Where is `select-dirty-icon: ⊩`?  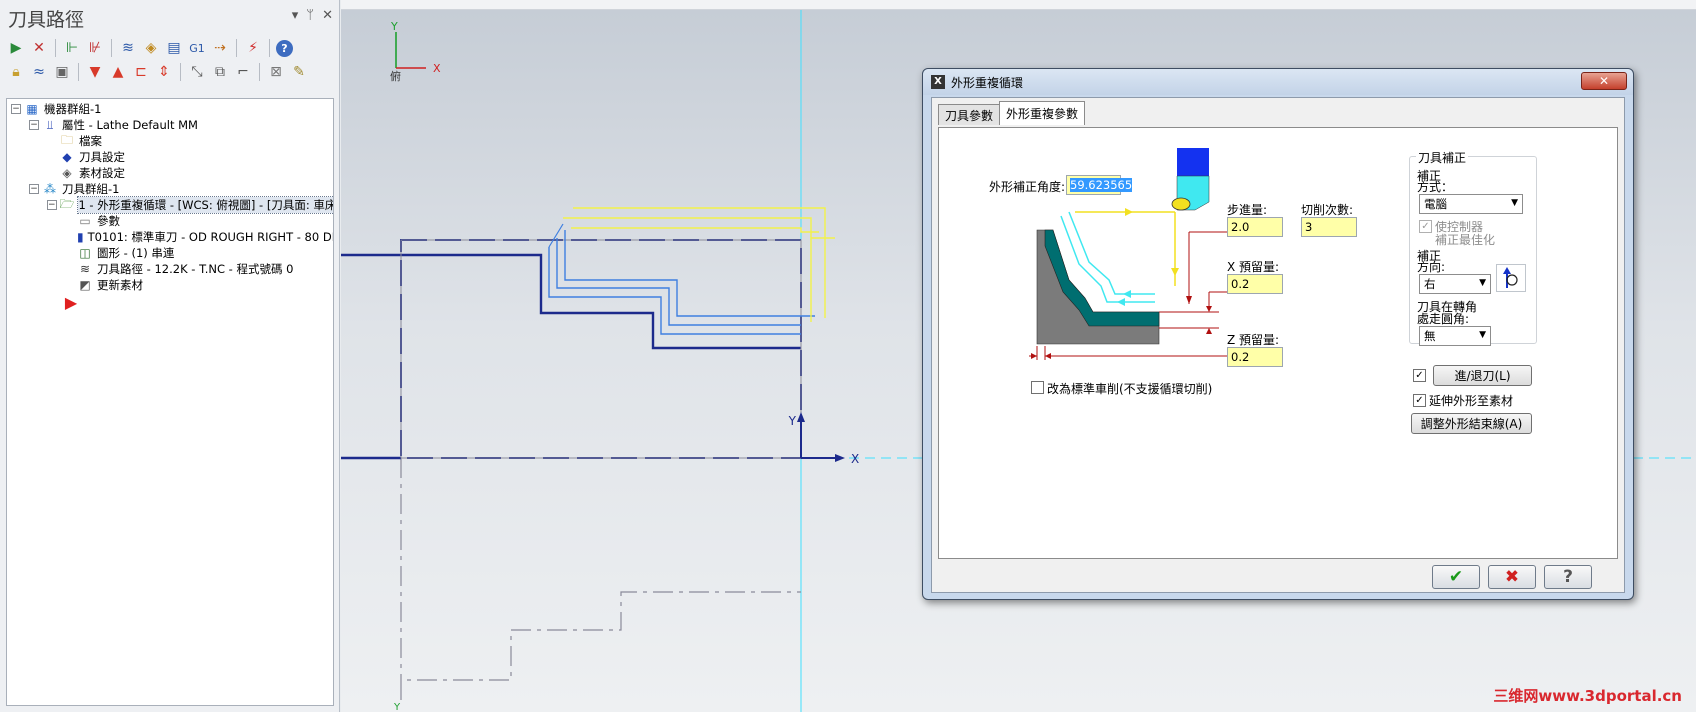 select-dirty-icon: ⊩ is located at coordinates (72, 48).